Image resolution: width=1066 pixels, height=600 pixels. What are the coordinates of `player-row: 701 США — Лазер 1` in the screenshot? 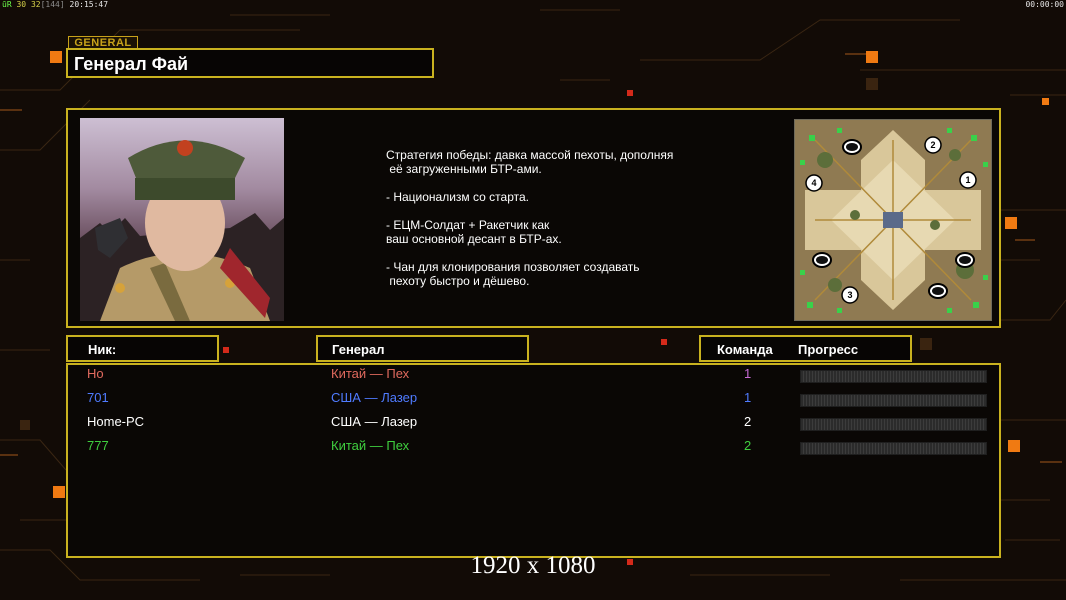 It's located at (533, 400).